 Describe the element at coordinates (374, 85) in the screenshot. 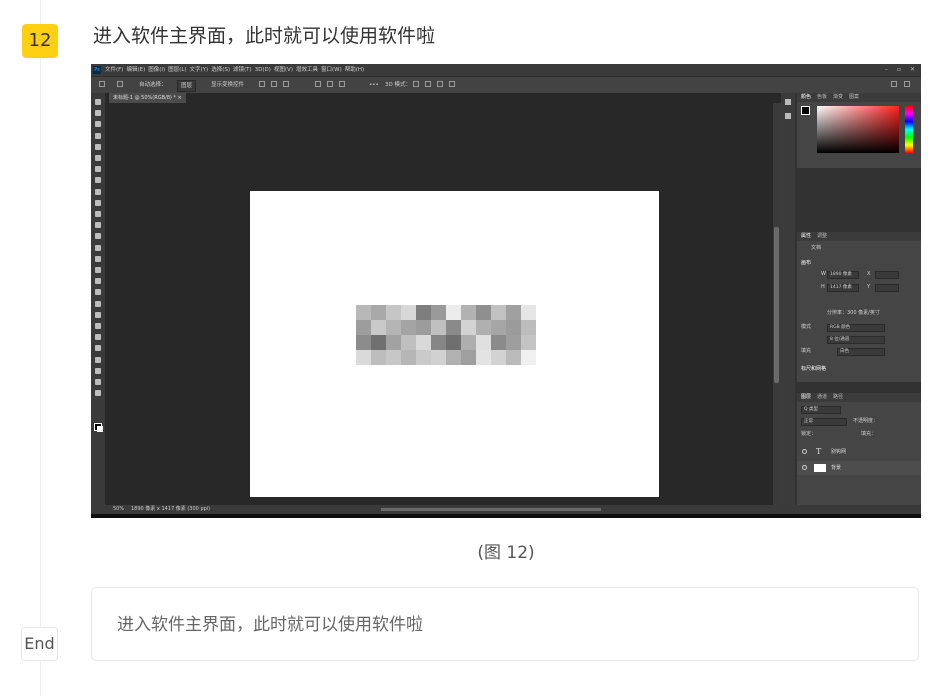

I see `more-options-icon: •••` at that location.